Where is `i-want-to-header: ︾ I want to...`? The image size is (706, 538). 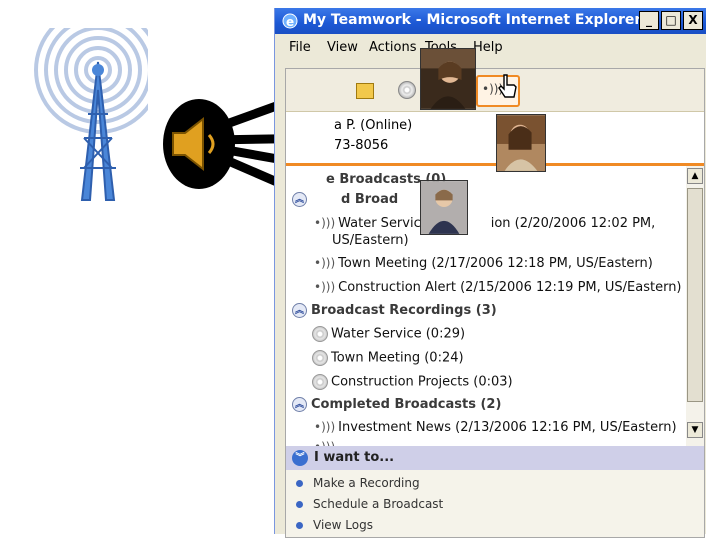 i-want-to-header: ︾ I want to... is located at coordinates (495, 458).